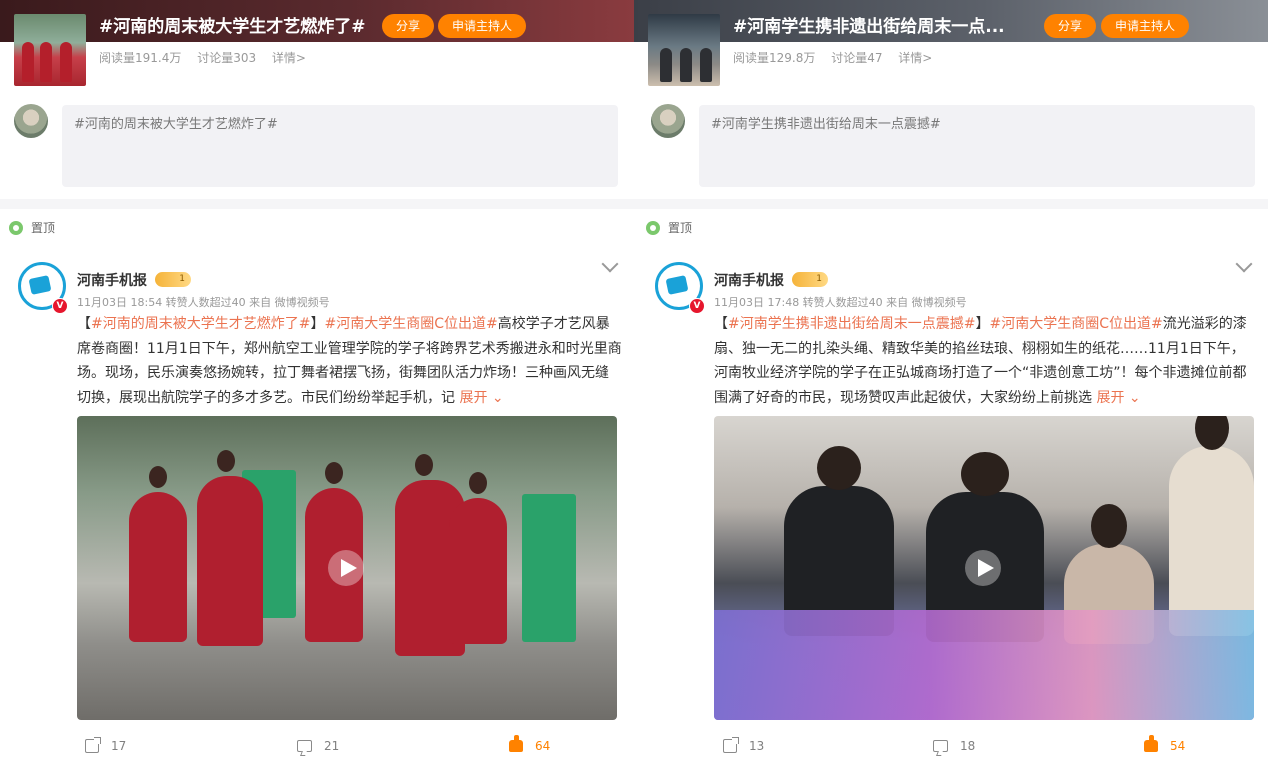 The width and height of the screenshot is (1268, 763). What do you see at coordinates (530, 744) in the screenshot?
I see `like-button: 64` at bounding box center [530, 744].